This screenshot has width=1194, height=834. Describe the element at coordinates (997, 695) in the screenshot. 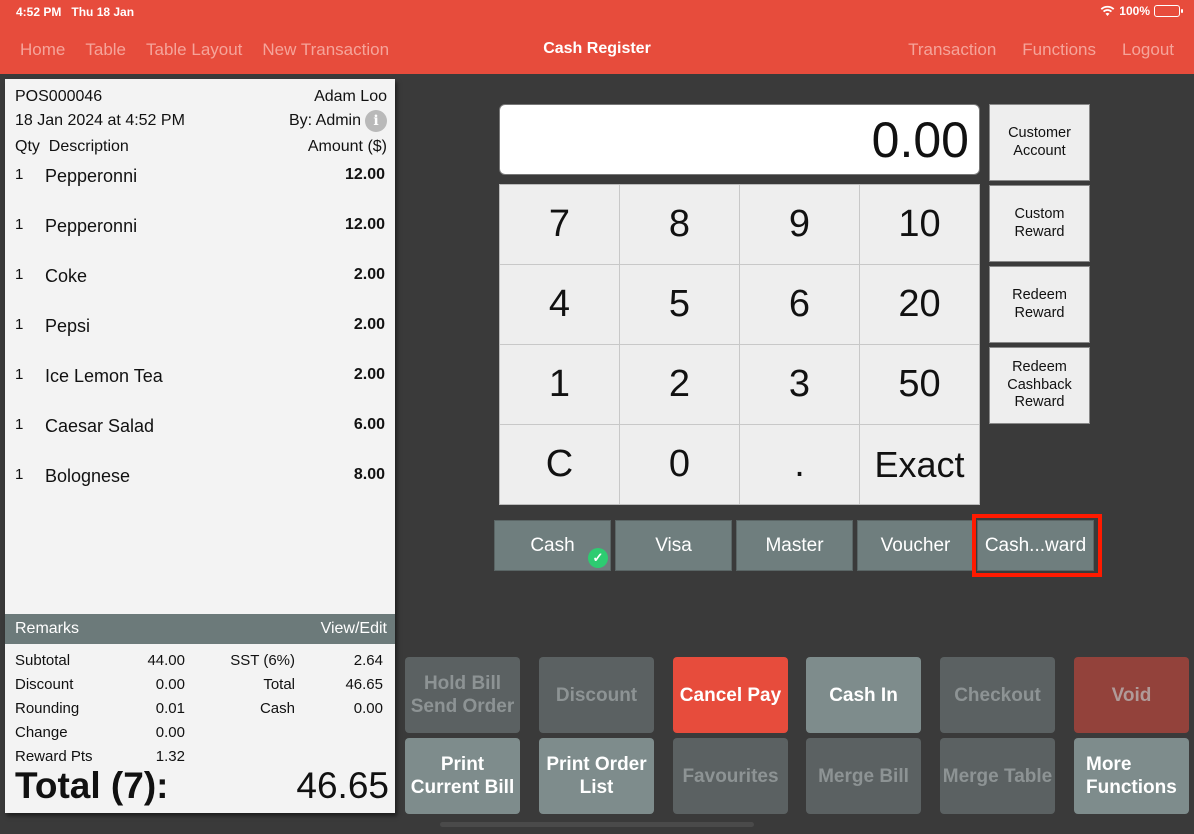

I see `fn-checkout: Checkout` at that location.